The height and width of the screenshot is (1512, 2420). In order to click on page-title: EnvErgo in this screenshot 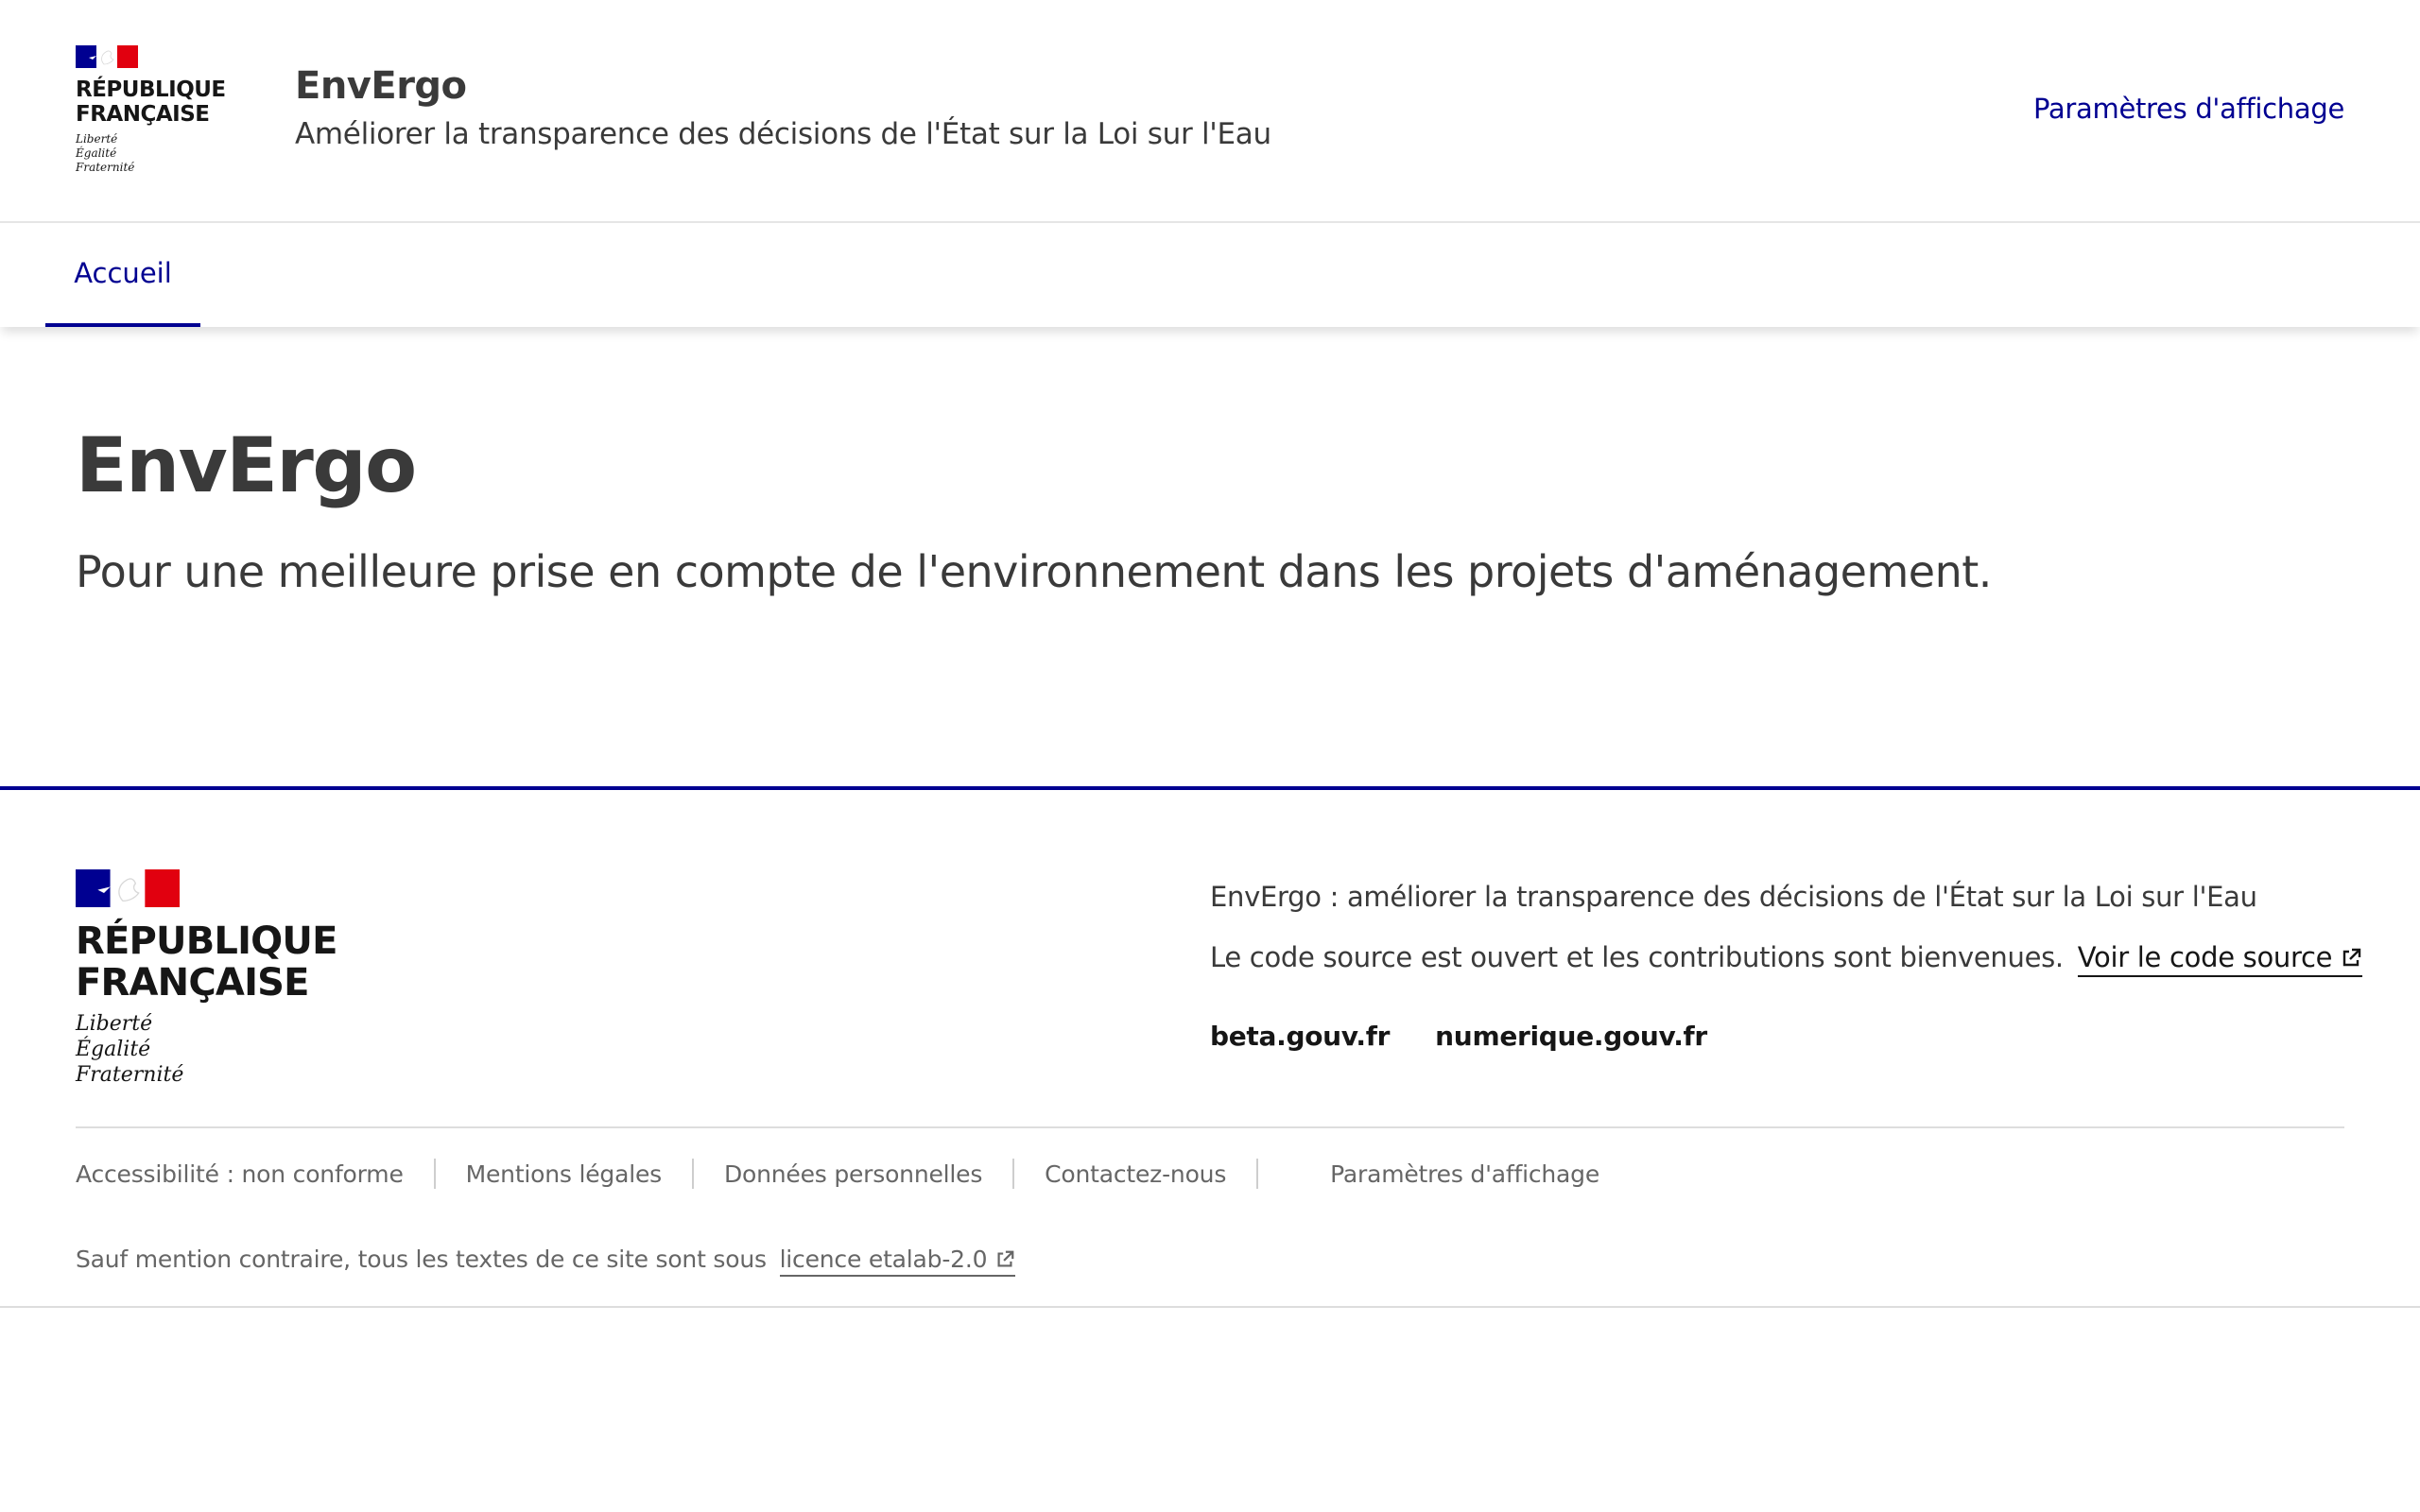, I will do `click(247, 465)`.